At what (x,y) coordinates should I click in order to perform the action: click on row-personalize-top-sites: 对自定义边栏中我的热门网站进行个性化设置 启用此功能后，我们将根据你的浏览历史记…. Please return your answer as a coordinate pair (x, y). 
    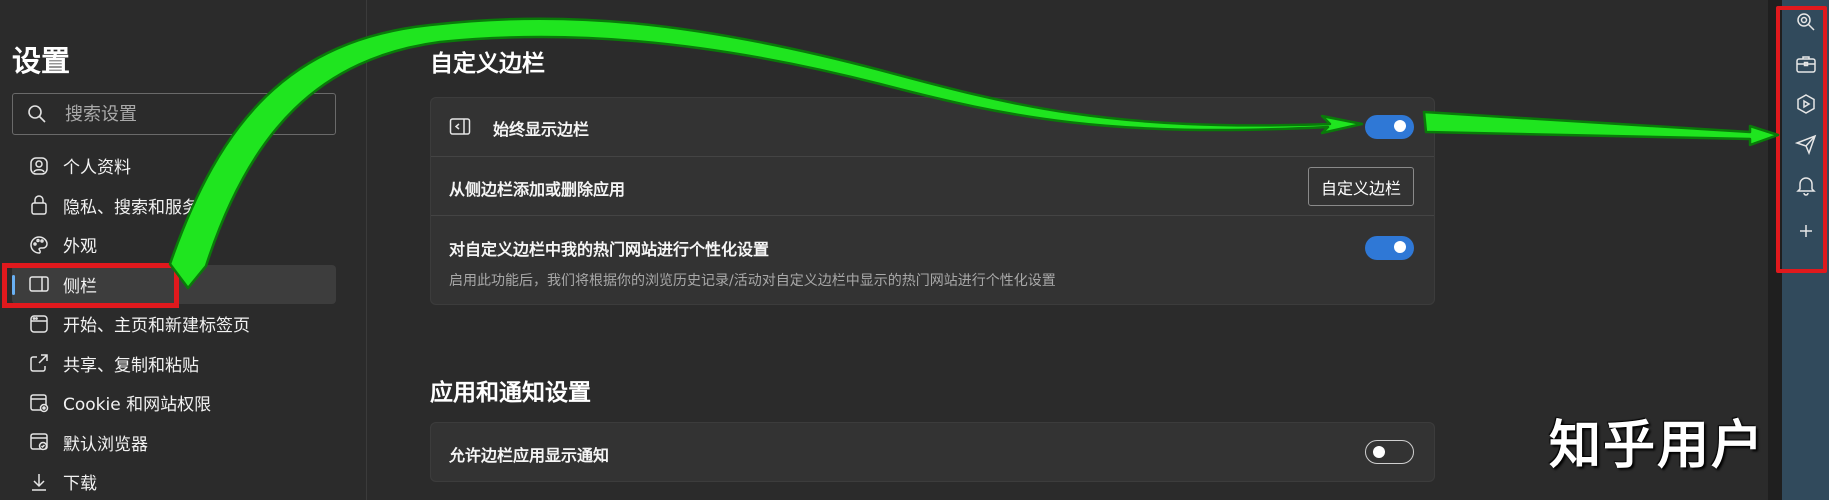
    Looking at the image, I should click on (932, 260).